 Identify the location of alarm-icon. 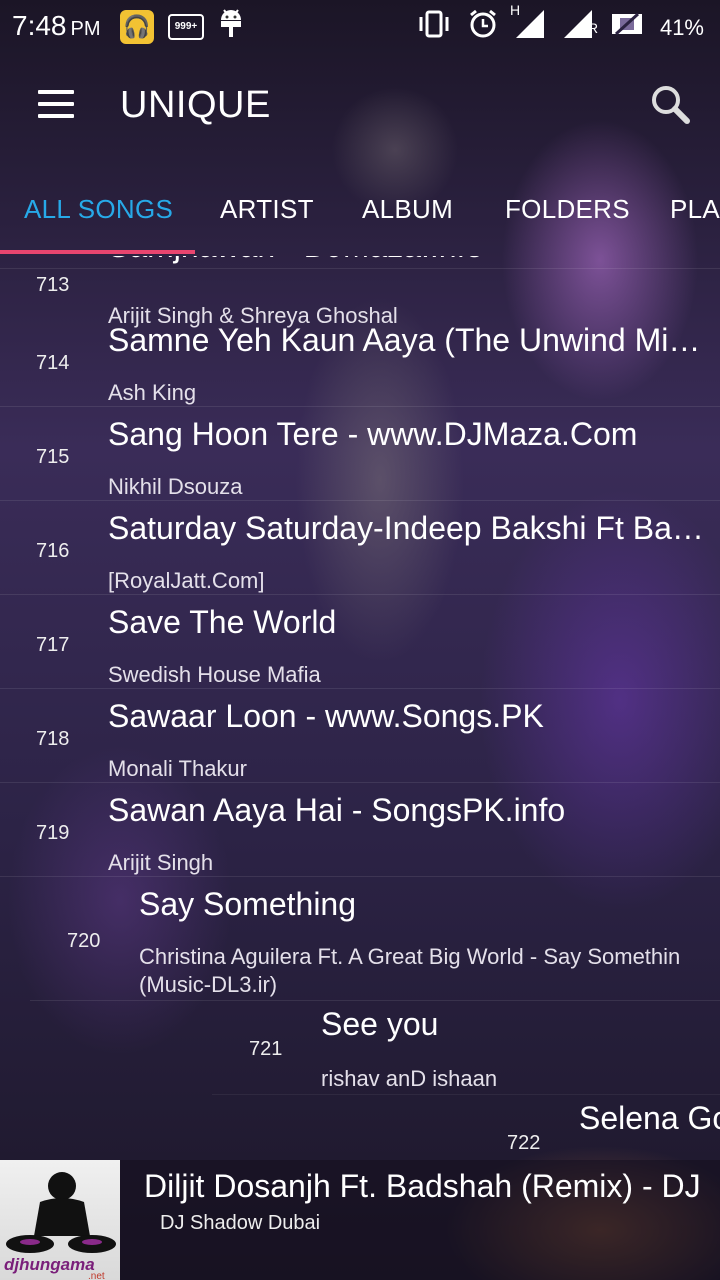
(483, 27).